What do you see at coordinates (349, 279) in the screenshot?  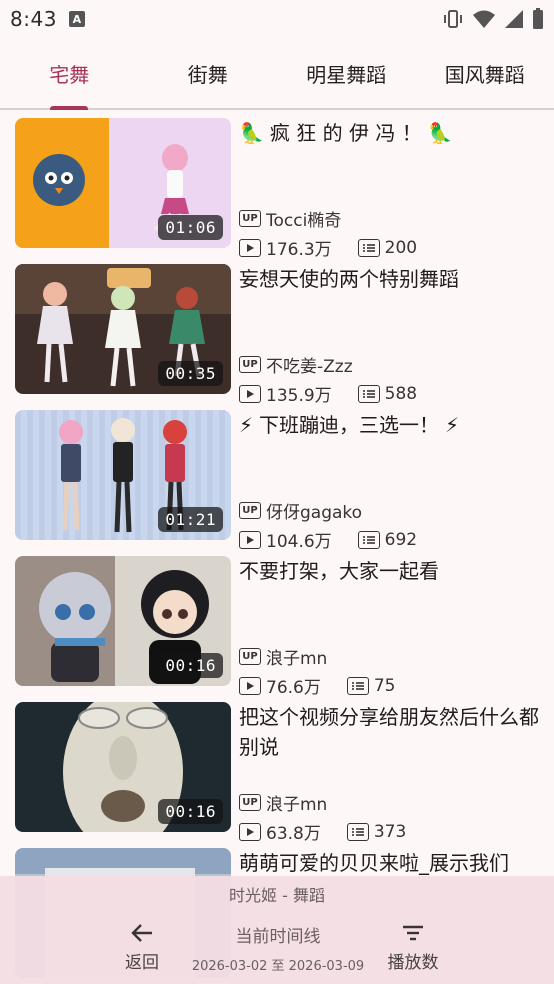 I see `video-title: 妄想天使的两个特别舞蹈` at bounding box center [349, 279].